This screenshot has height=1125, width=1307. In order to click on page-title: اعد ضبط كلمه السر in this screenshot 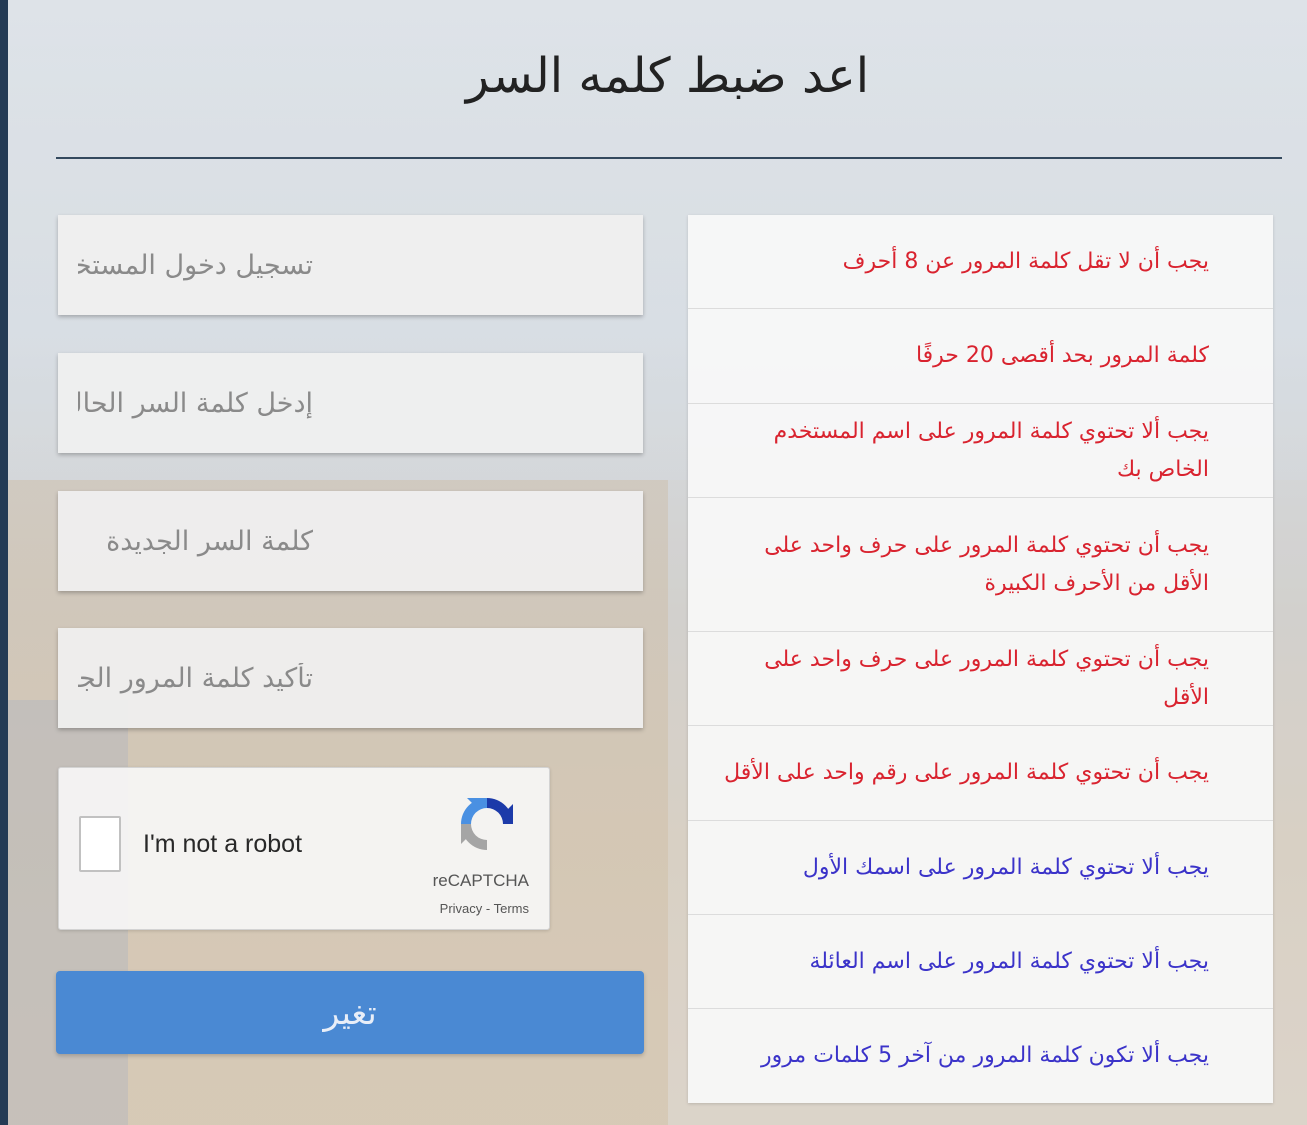, I will do `click(667, 76)`.